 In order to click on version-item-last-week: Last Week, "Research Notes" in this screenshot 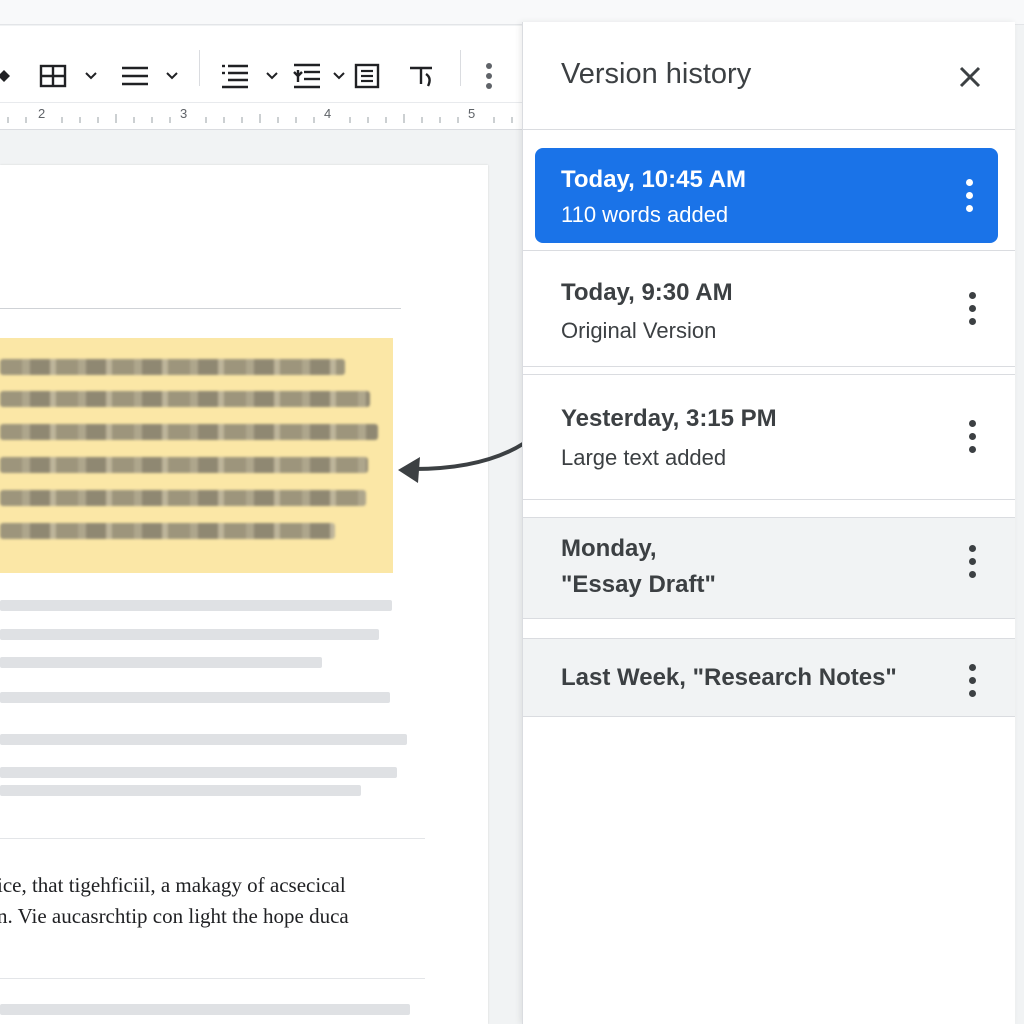, I will do `click(769, 677)`.